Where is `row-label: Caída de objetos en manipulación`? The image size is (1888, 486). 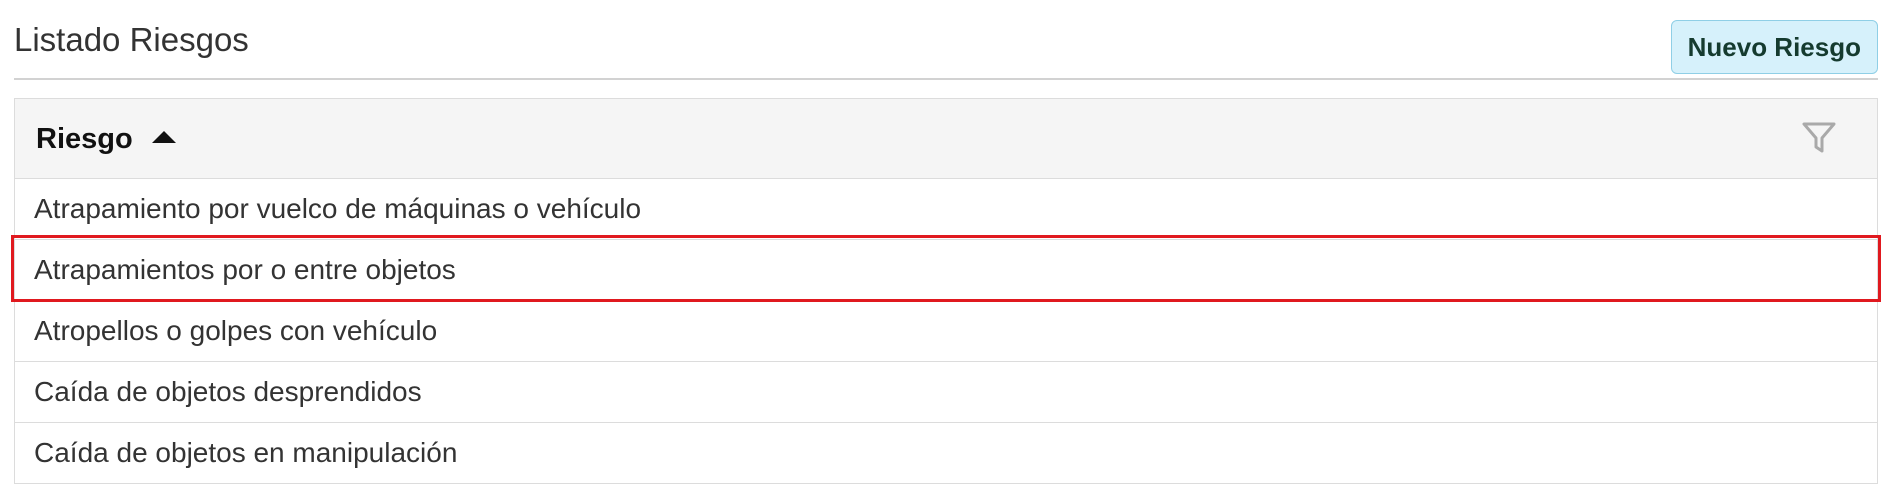
row-label: Caída de objetos en manipulación is located at coordinates (246, 452).